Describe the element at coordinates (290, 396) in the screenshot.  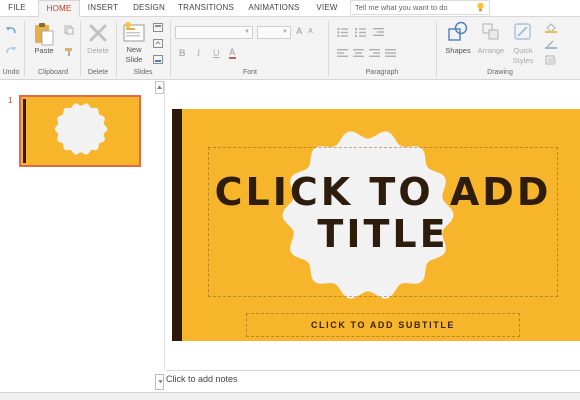
I see `status-bar` at that location.